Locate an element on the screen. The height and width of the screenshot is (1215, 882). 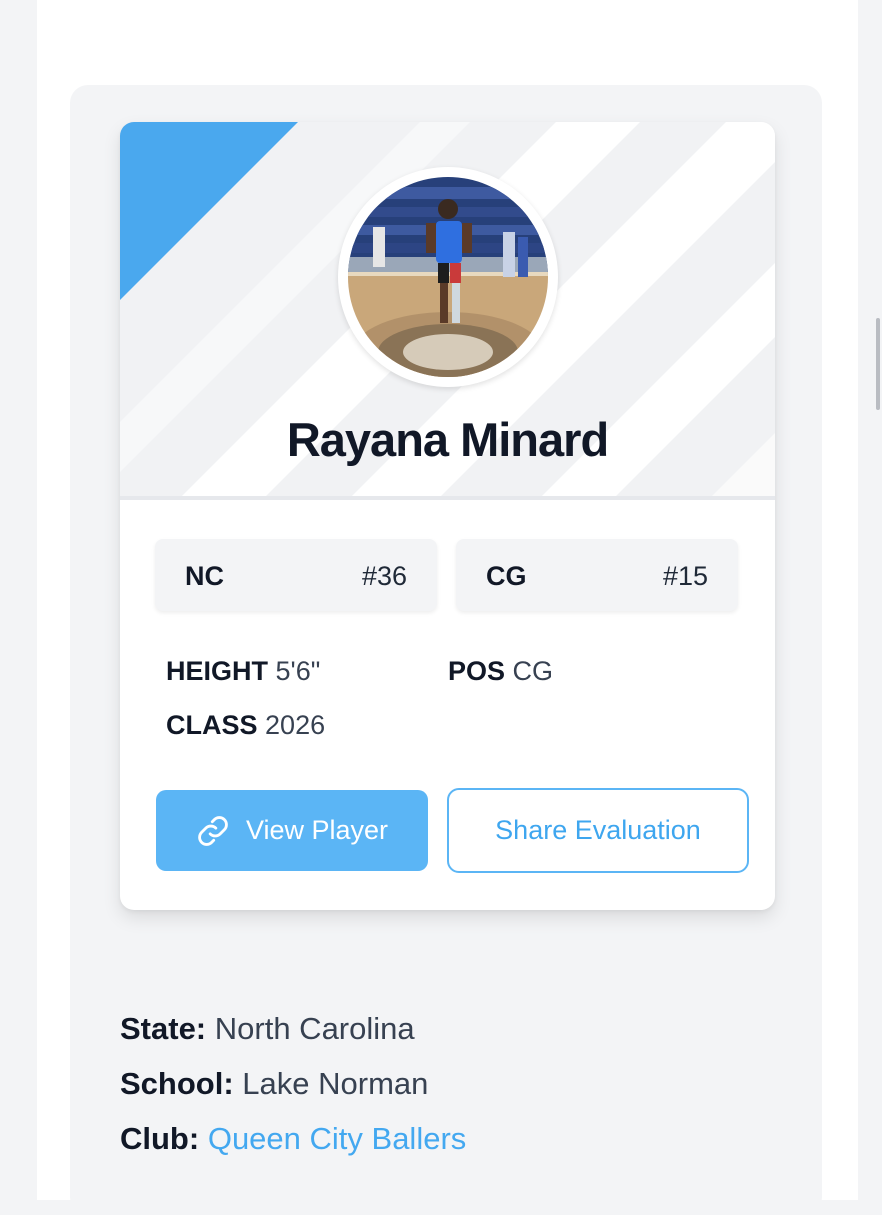
height-value: 5'6" is located at coordinates (298, 671).